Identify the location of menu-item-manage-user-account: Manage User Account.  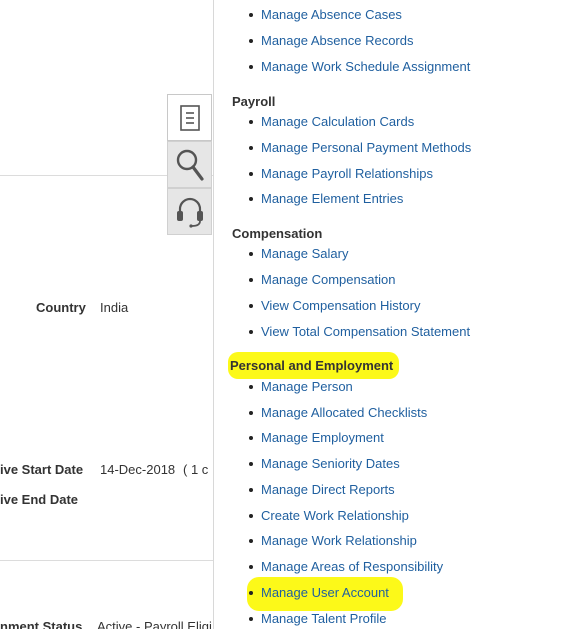
(319, 593).